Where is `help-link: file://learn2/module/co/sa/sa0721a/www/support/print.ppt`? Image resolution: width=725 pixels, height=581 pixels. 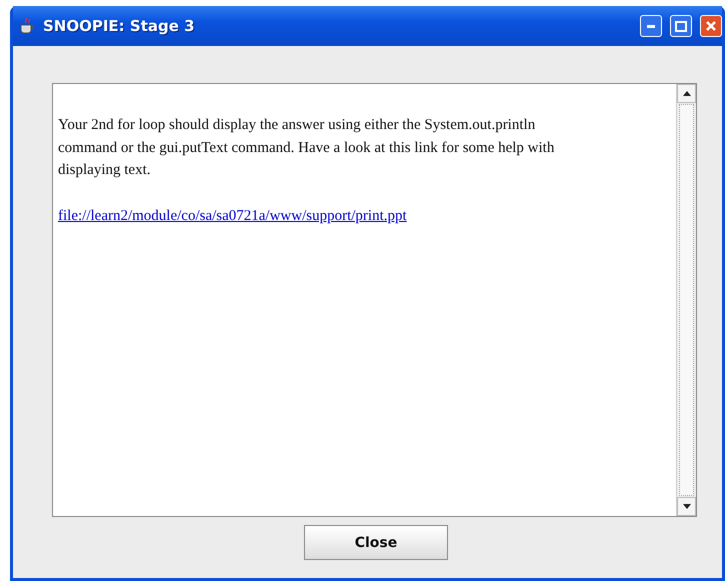 help-link: file://learn2/module/co/sa/sa0721a/www/support/print.ppt is located at coordinates (232, 215).